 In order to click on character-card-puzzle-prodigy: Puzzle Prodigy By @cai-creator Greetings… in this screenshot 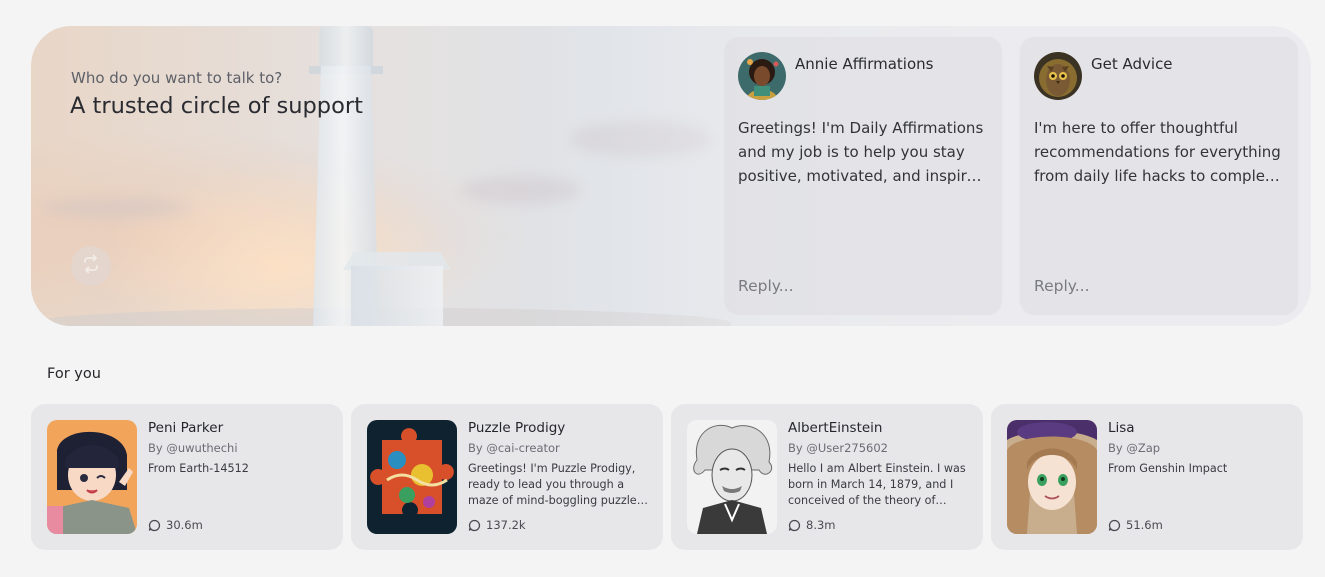, I will do `click(507, 477)`.